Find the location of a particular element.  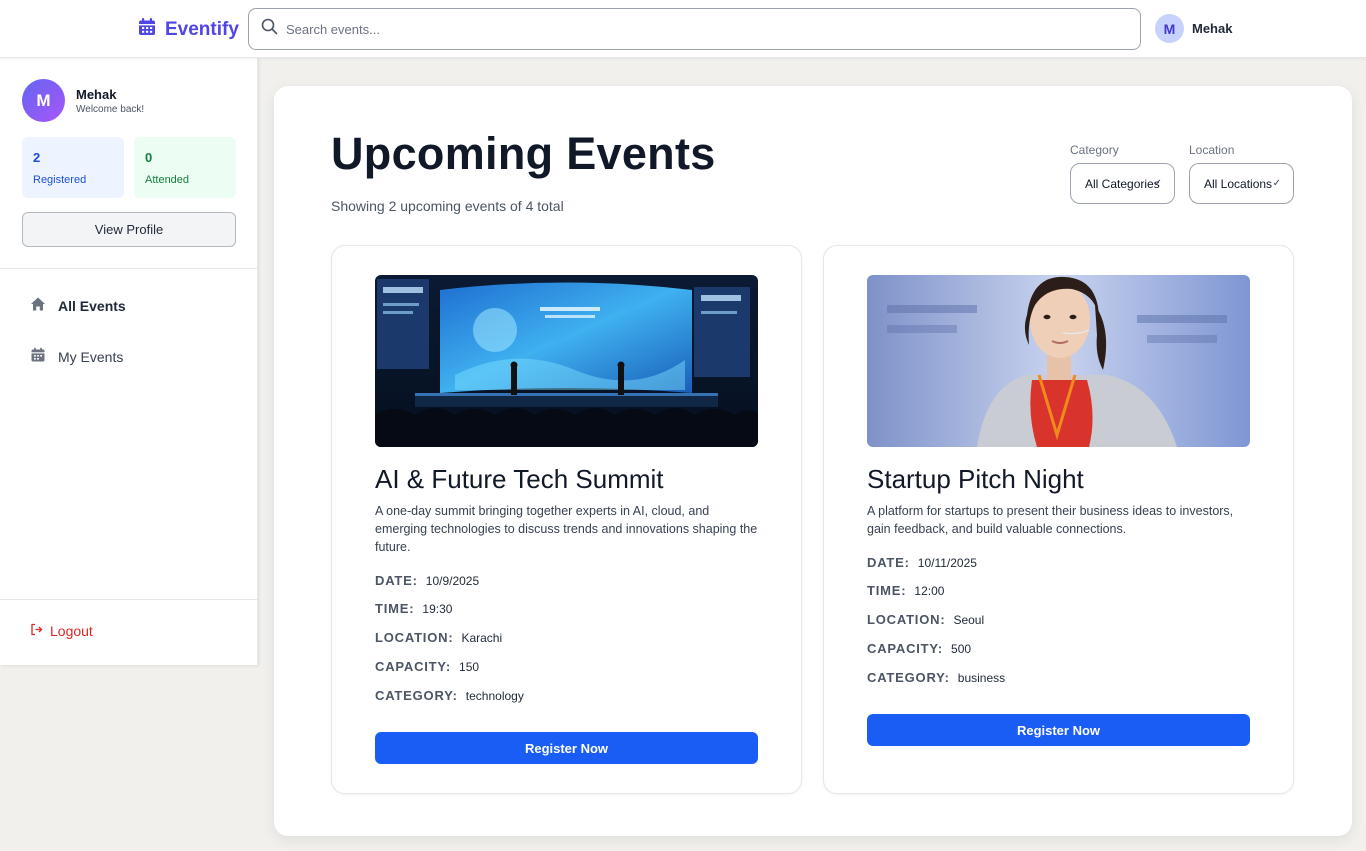

category-value: technology is located at coordinates (494, 696).